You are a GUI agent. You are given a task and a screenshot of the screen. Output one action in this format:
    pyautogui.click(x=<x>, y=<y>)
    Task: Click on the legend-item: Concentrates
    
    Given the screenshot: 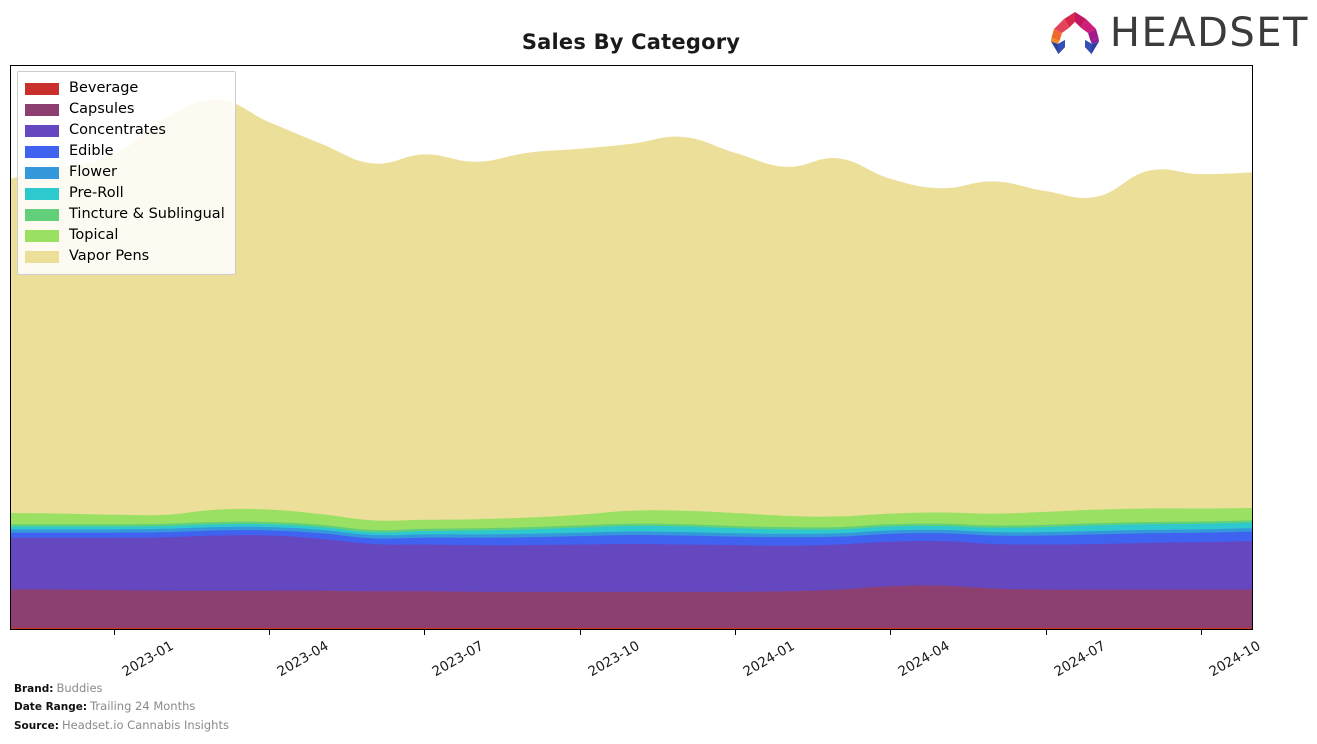 What is the action you would take?
    pyautogui.click(x=125, y=130)
    